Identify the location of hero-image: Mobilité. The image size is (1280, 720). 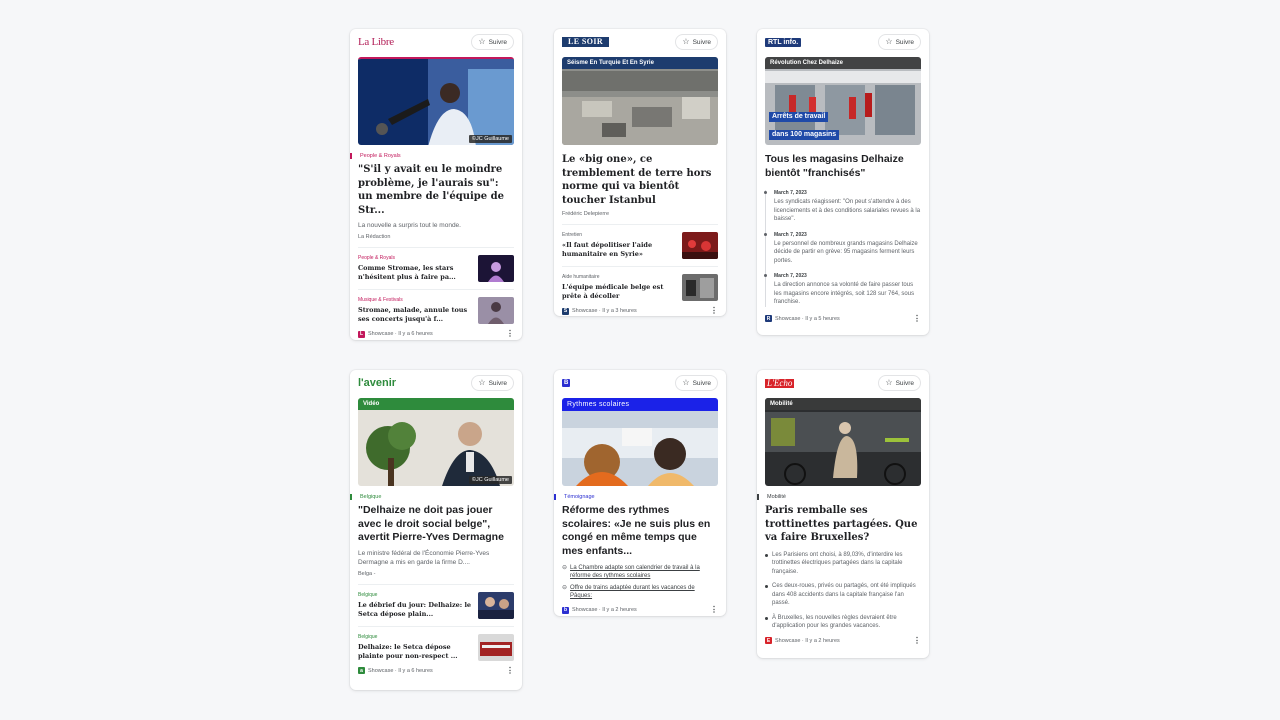
(843, 442).